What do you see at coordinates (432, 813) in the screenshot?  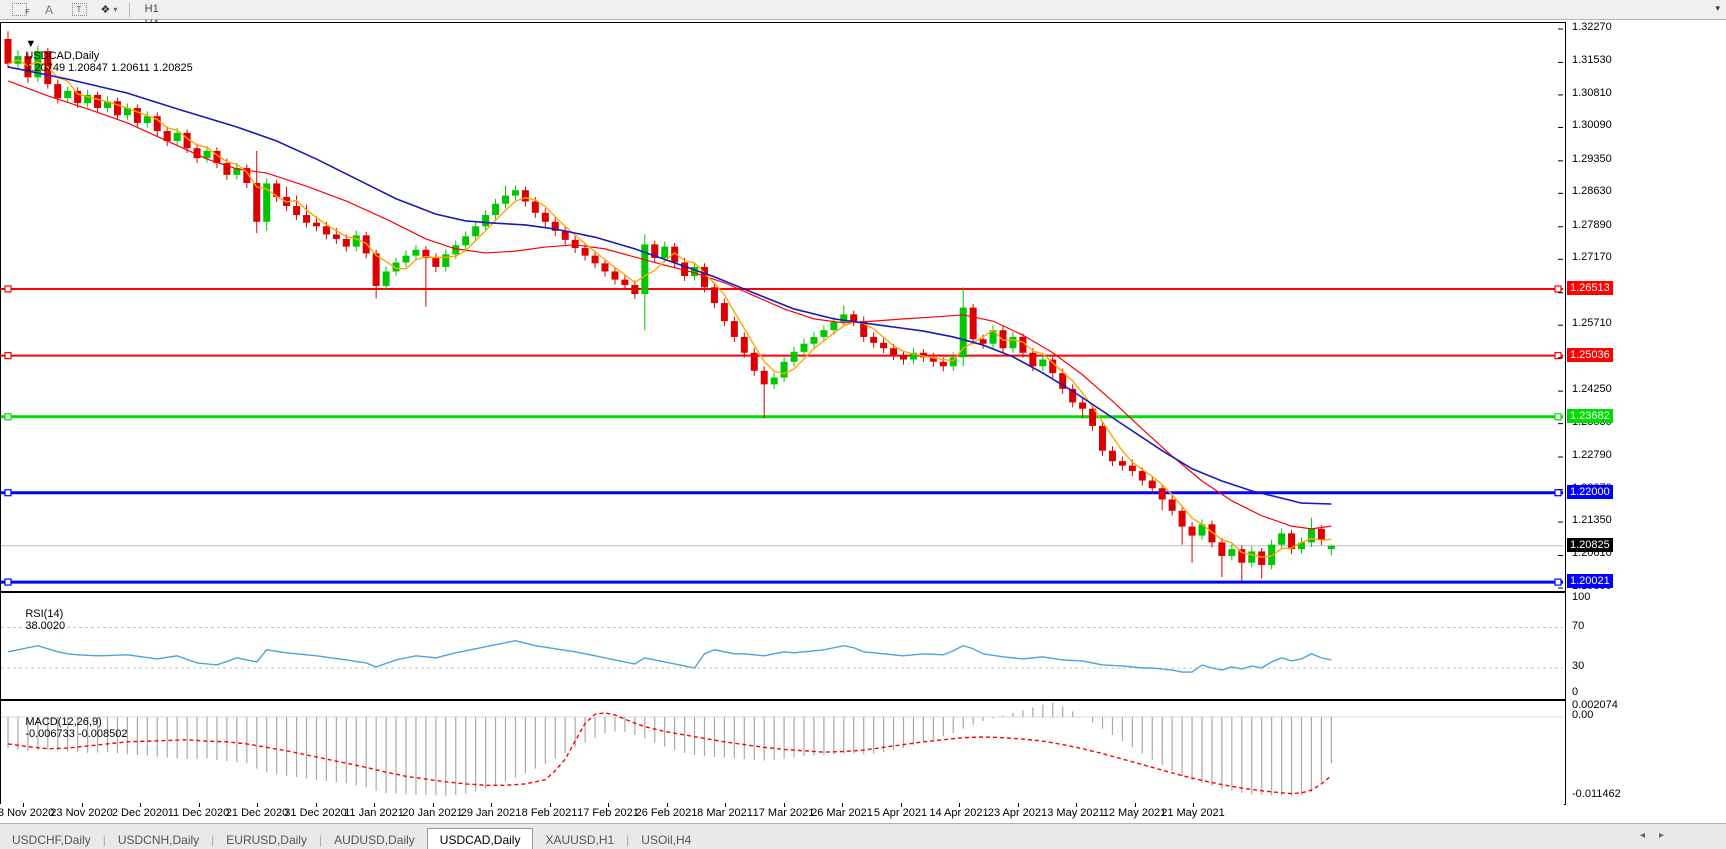 I see `date-label: 20 Jan 2021` at bounding box center [432, 813].